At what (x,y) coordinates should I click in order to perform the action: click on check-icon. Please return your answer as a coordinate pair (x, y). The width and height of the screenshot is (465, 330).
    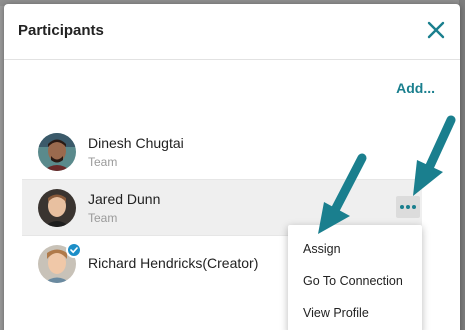
    Looking at the image, I should click on (74, 250).